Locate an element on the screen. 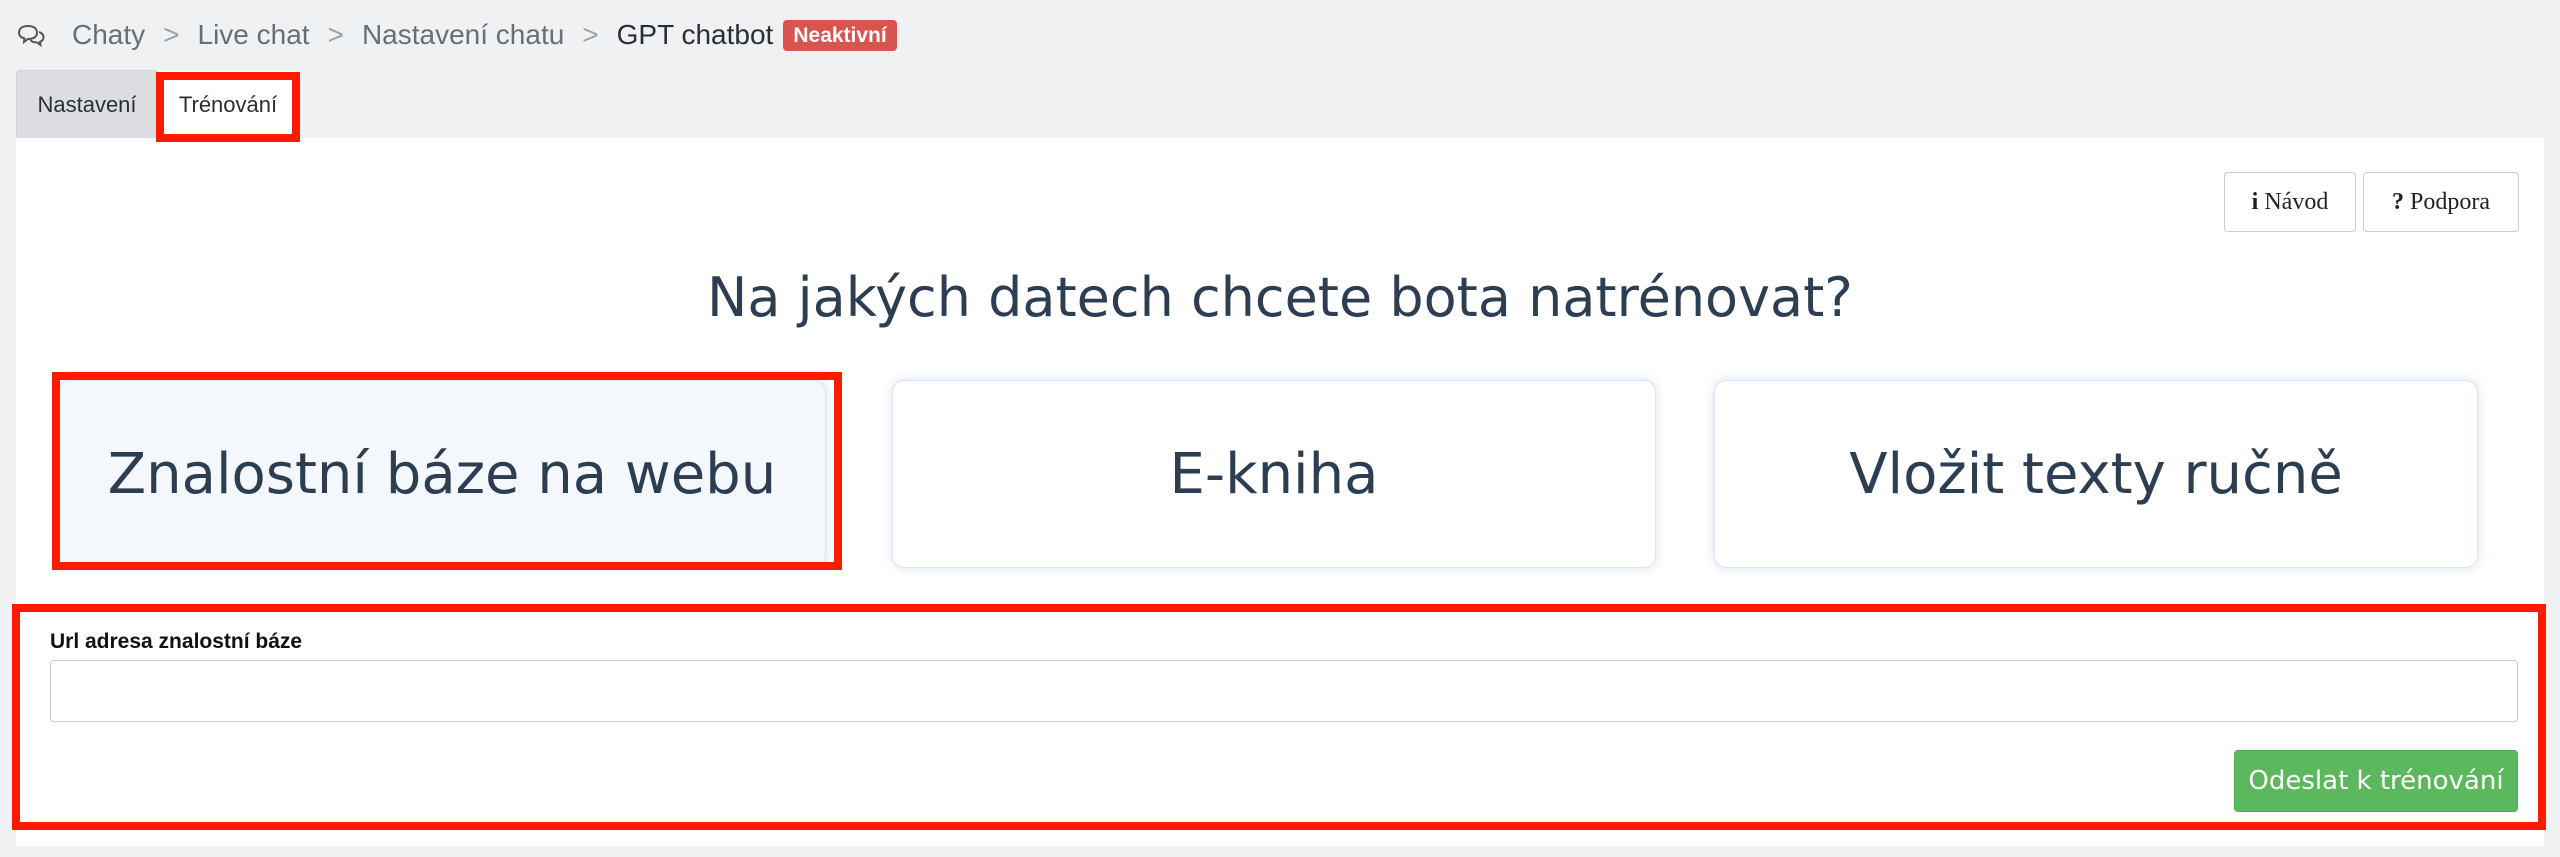 This screenshot has width=2560, height=857. tab-training: Trénování is located at coordinates (228, 104).